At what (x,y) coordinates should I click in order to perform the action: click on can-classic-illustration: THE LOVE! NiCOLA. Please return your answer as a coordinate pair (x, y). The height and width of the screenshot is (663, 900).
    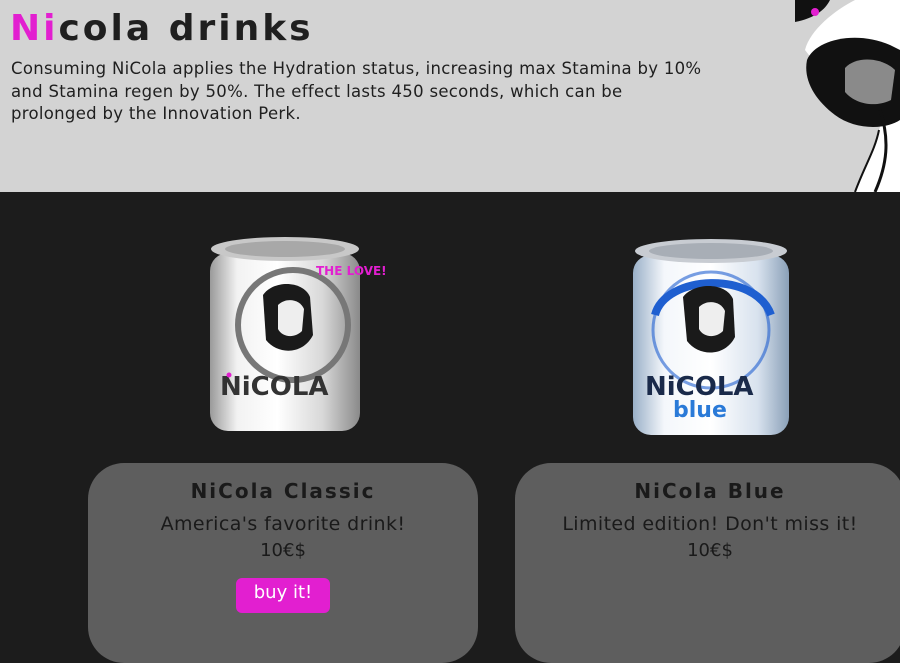
    Looking at the image, I should click on (298, 334).